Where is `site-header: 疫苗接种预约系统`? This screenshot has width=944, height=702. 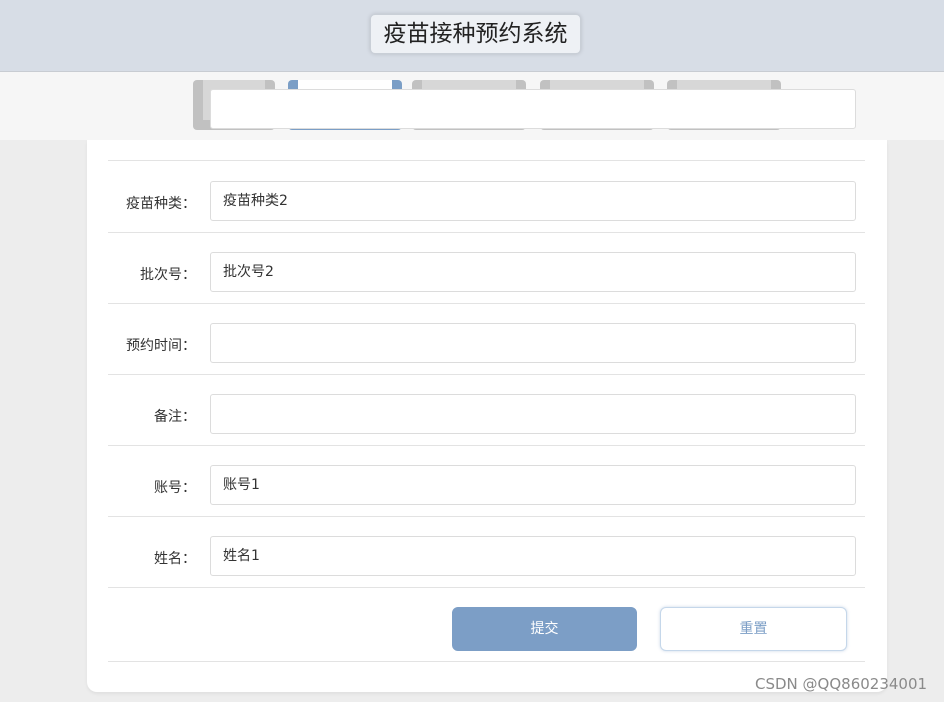
site-header: 疫苗接种预约系统 is located at coordinates (472, 36).